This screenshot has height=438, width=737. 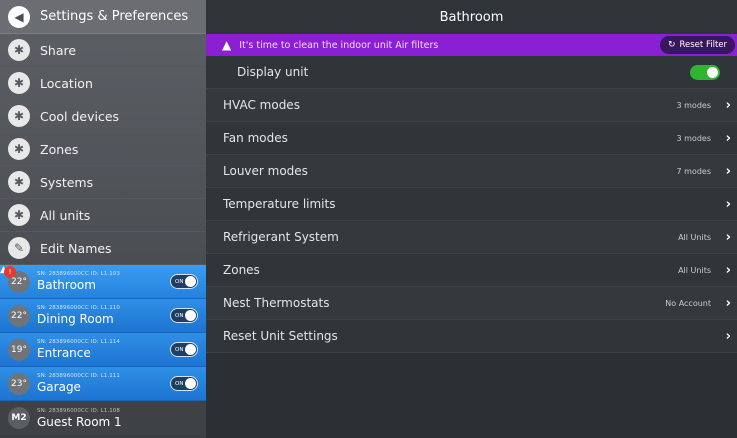 I want to click on sidebar-item-all-units: ✱ All units, so click(x=103, y=215).